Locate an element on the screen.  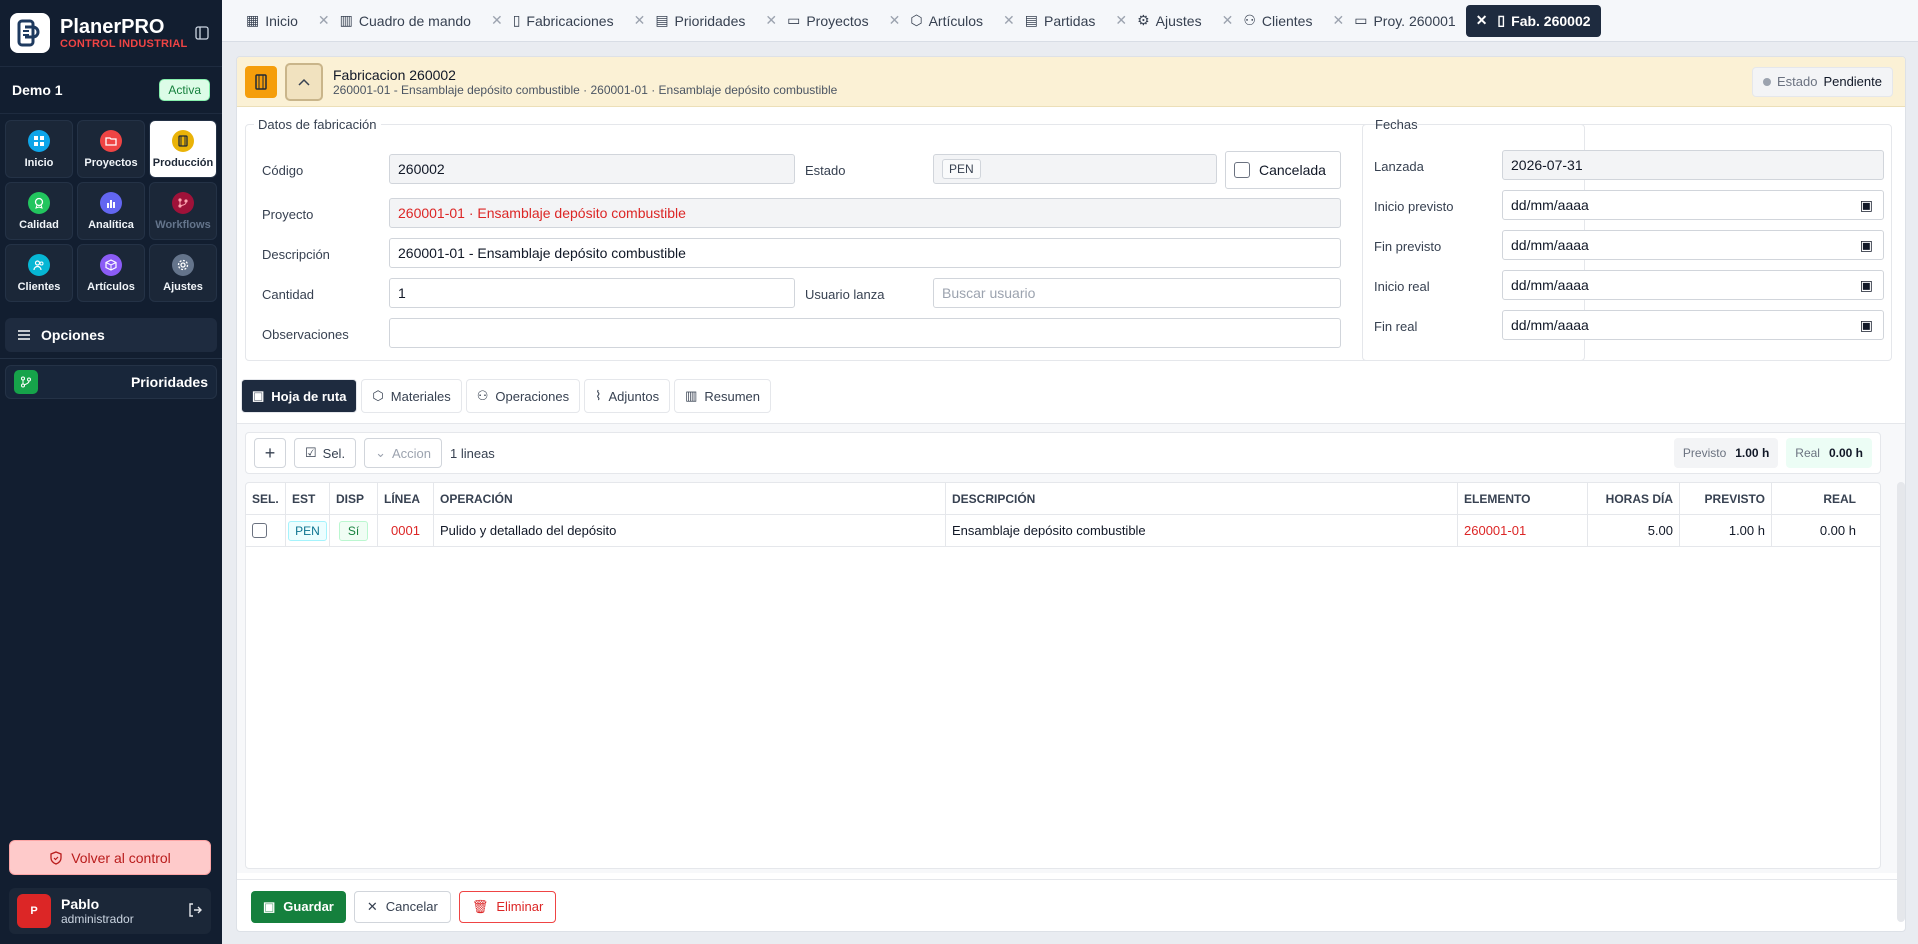
col-horas-dia: HORAS DÍA is located at coordinates (1634, 498).